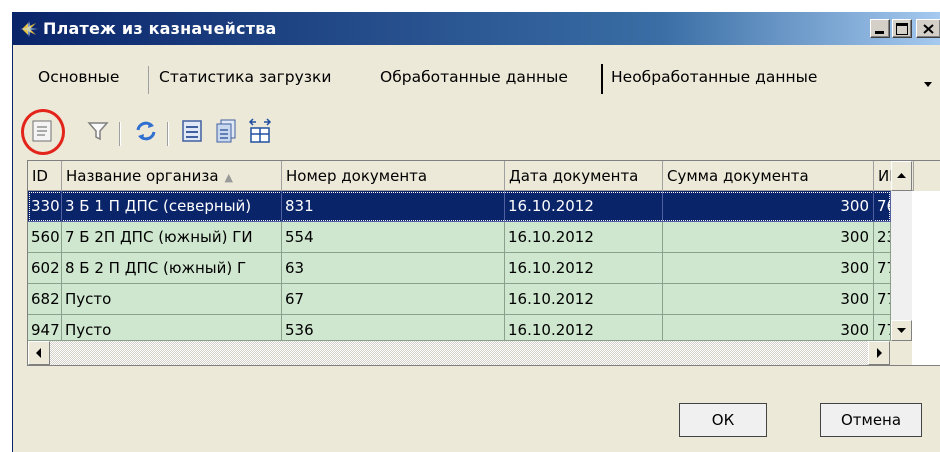  Describe the element at coordinates (928, 84) in the screenshot. I see `tabs-overflow-arrow-icon` at that location.